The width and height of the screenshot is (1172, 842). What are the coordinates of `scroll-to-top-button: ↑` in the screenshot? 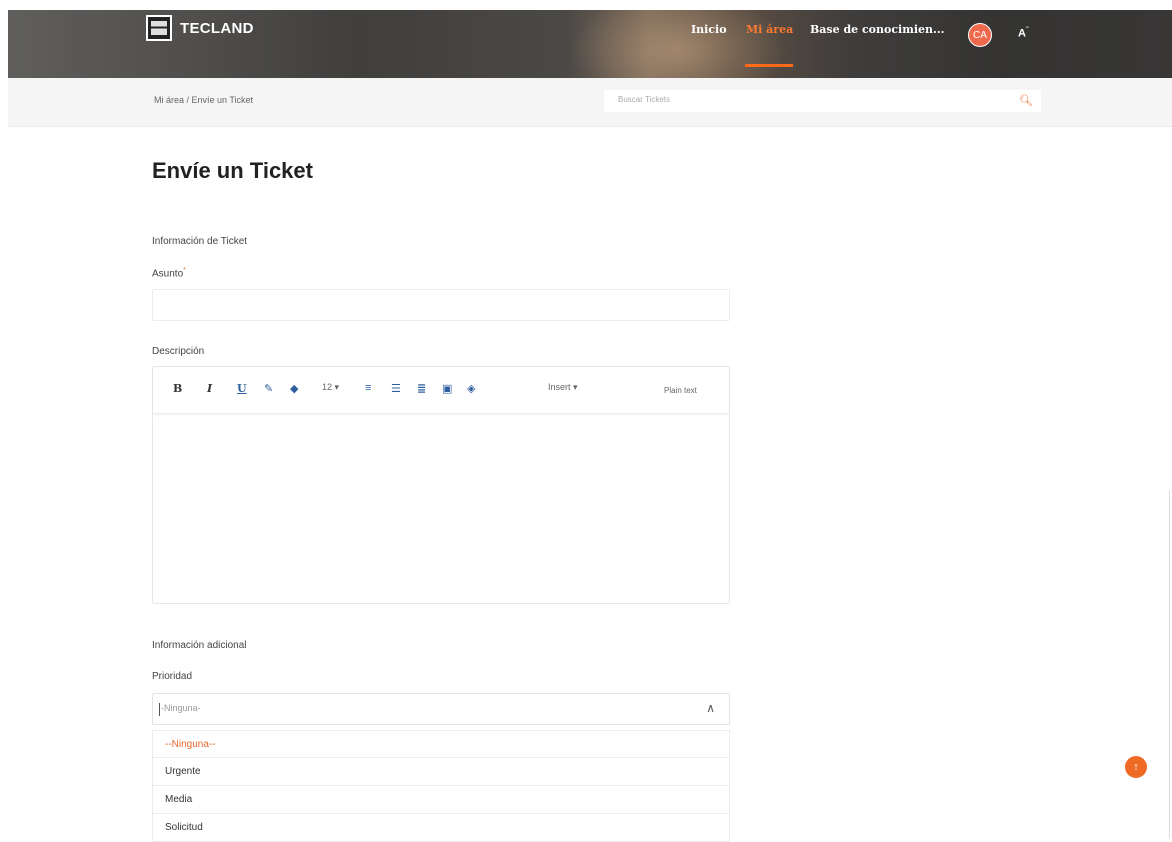 It's located at (1136, 767).